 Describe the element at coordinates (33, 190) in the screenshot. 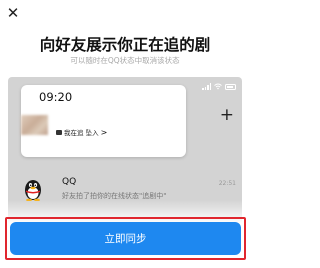

I see `qq-penguin-icon` at that location.